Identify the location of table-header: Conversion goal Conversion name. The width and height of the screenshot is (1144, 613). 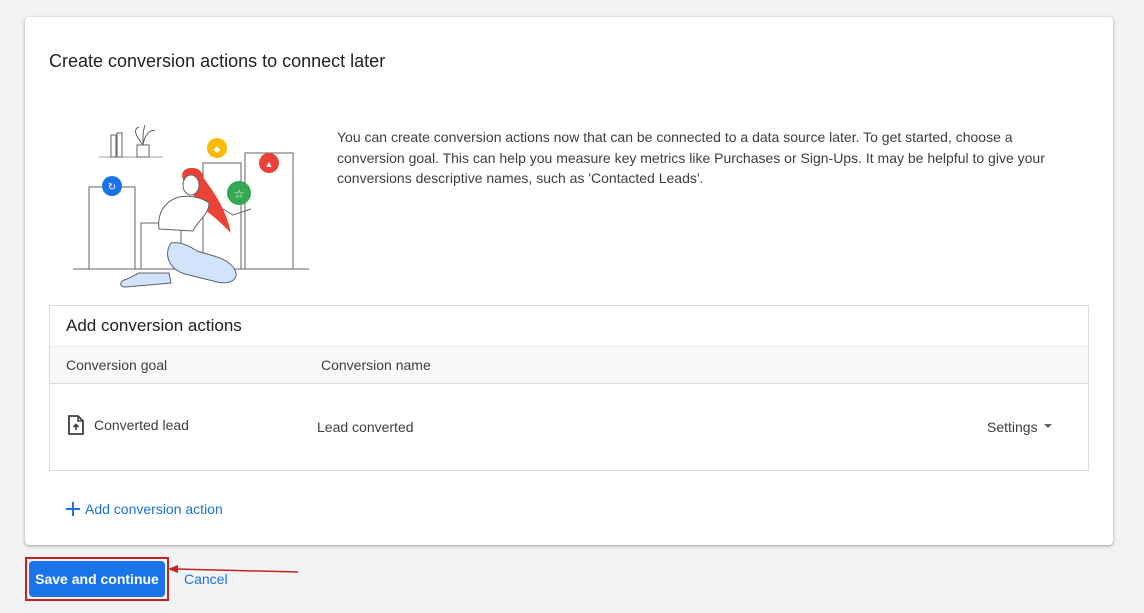
(569, 365).